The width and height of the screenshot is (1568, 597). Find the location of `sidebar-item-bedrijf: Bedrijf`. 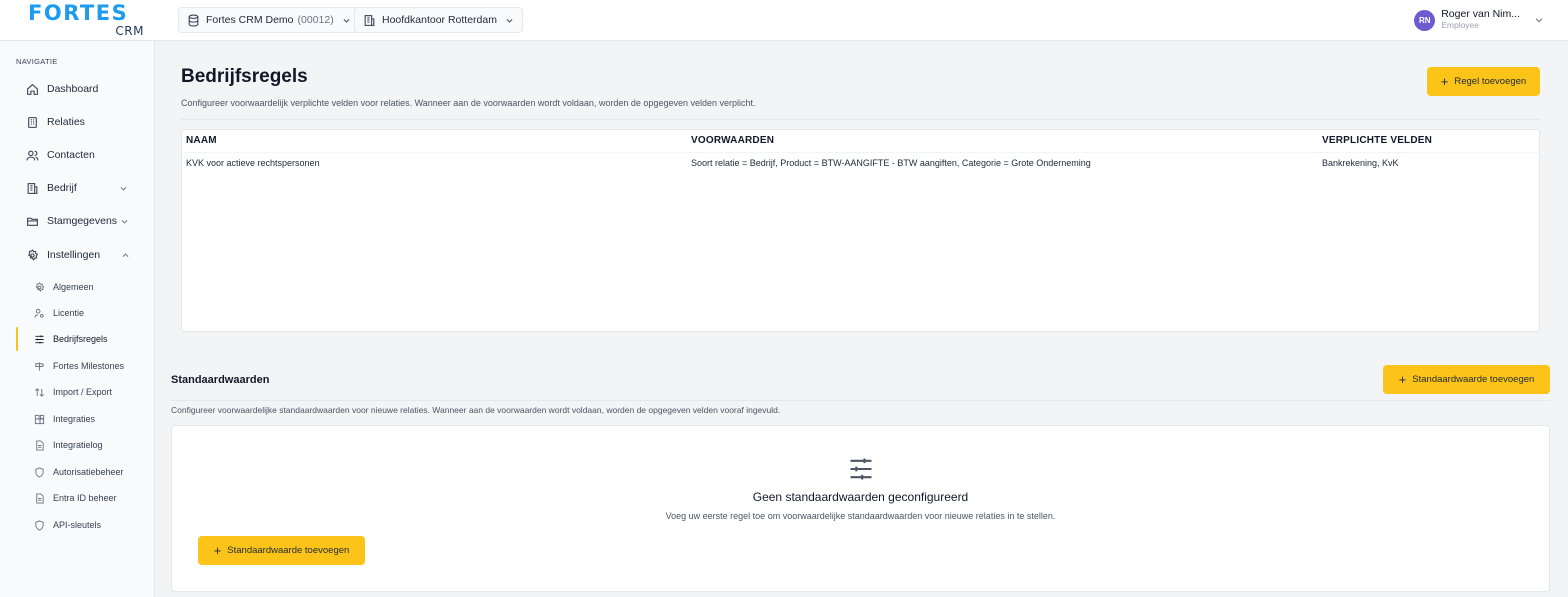

sidebar-item-bedrijf: Bedrijf is located at coordinates (76, 188).